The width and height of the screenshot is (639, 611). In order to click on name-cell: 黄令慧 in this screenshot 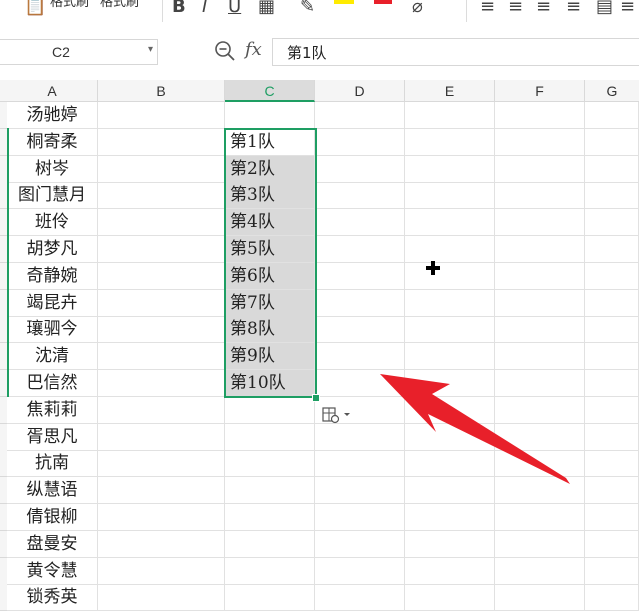, I will do `click(52, 571)`.